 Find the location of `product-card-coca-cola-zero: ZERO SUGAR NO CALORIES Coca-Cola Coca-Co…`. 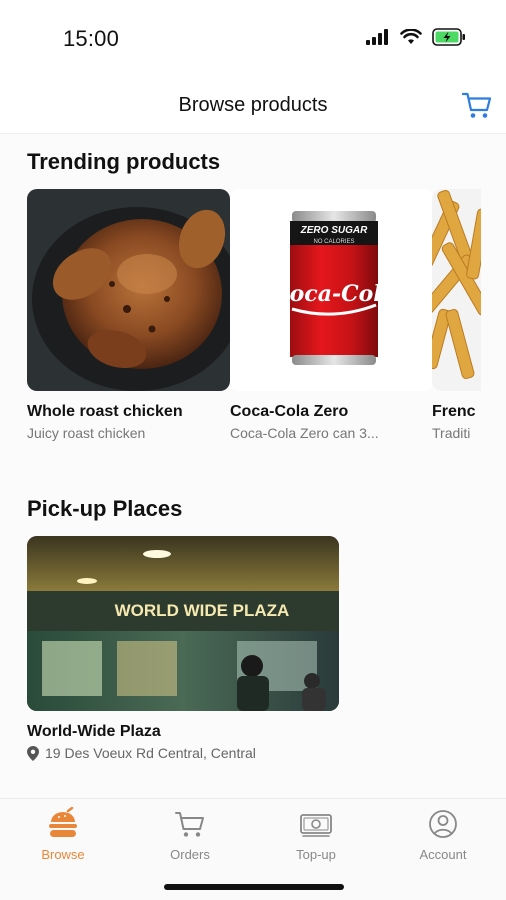

product-card-coca-cola-zero: ZERO SUGAR NO CALORIES Coca-Cola Coca-Co… is located at coordinates (331, 315).